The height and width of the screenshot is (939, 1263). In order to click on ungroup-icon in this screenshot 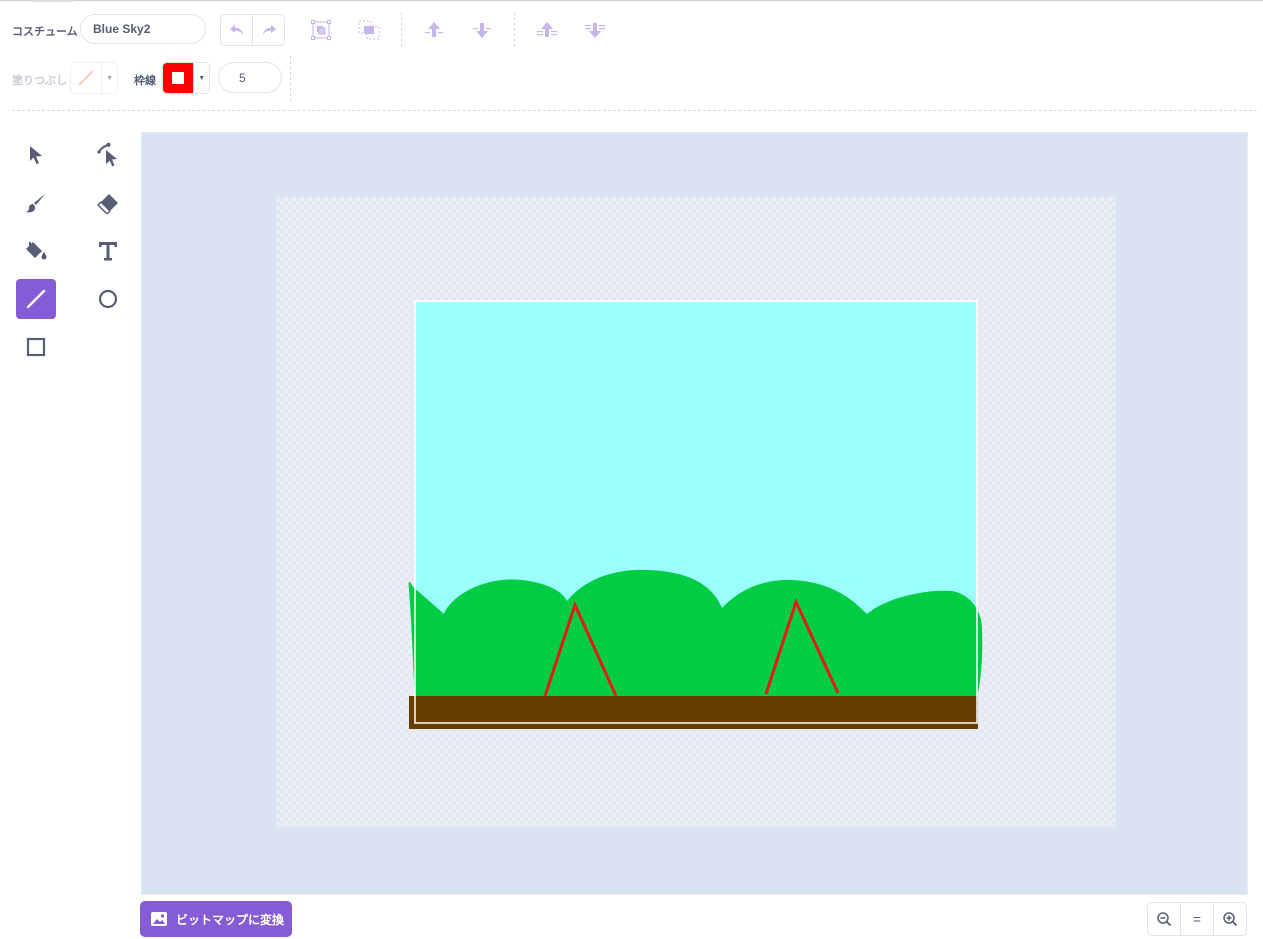, I will do `click(369, 30)`.